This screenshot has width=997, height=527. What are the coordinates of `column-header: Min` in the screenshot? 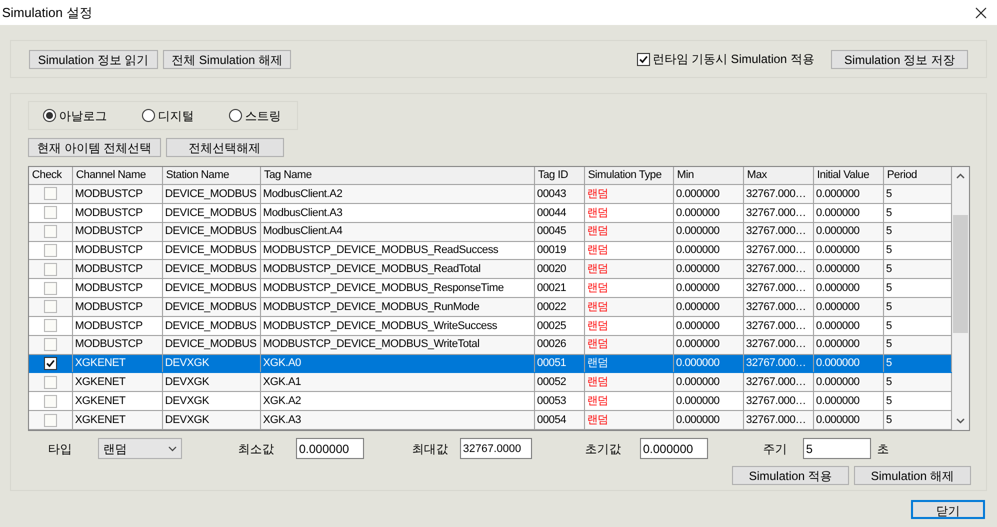 It's located at (709, 175).